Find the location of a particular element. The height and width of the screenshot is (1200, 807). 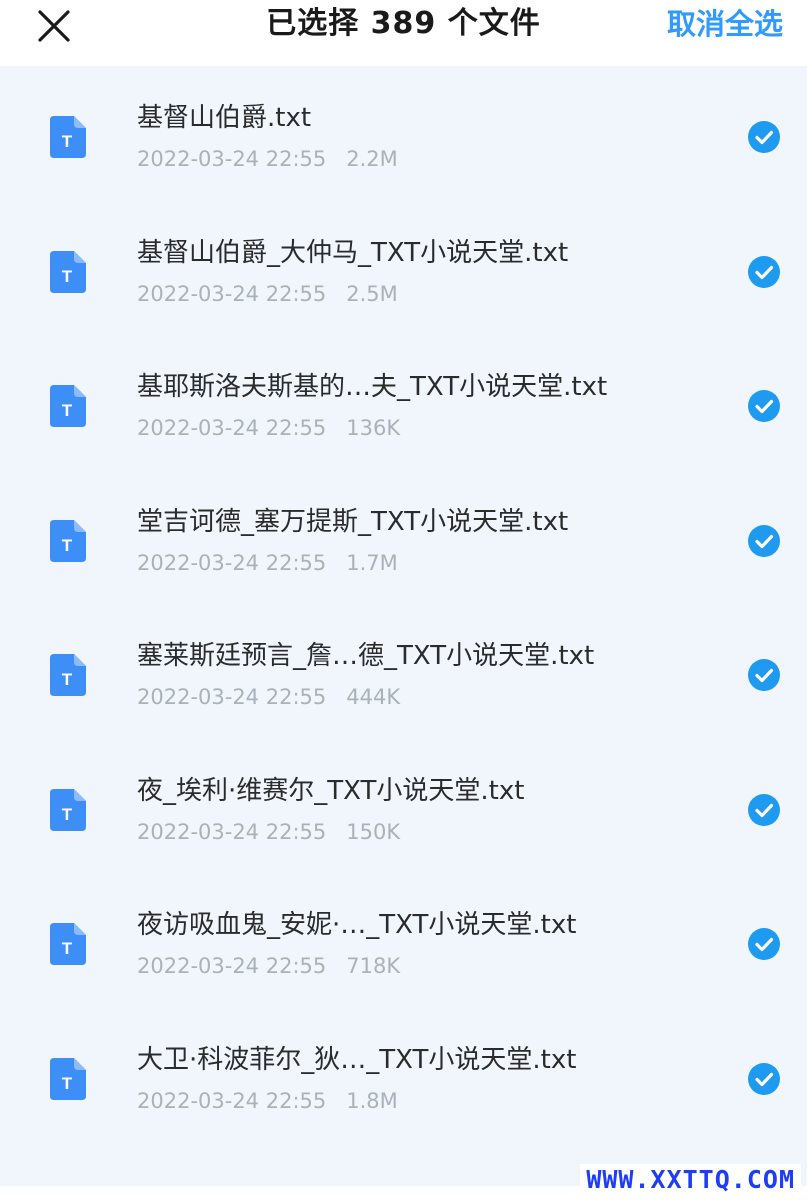

file-meta: 2022-03-24 22:55 444K is located at coordinates (268, 697).